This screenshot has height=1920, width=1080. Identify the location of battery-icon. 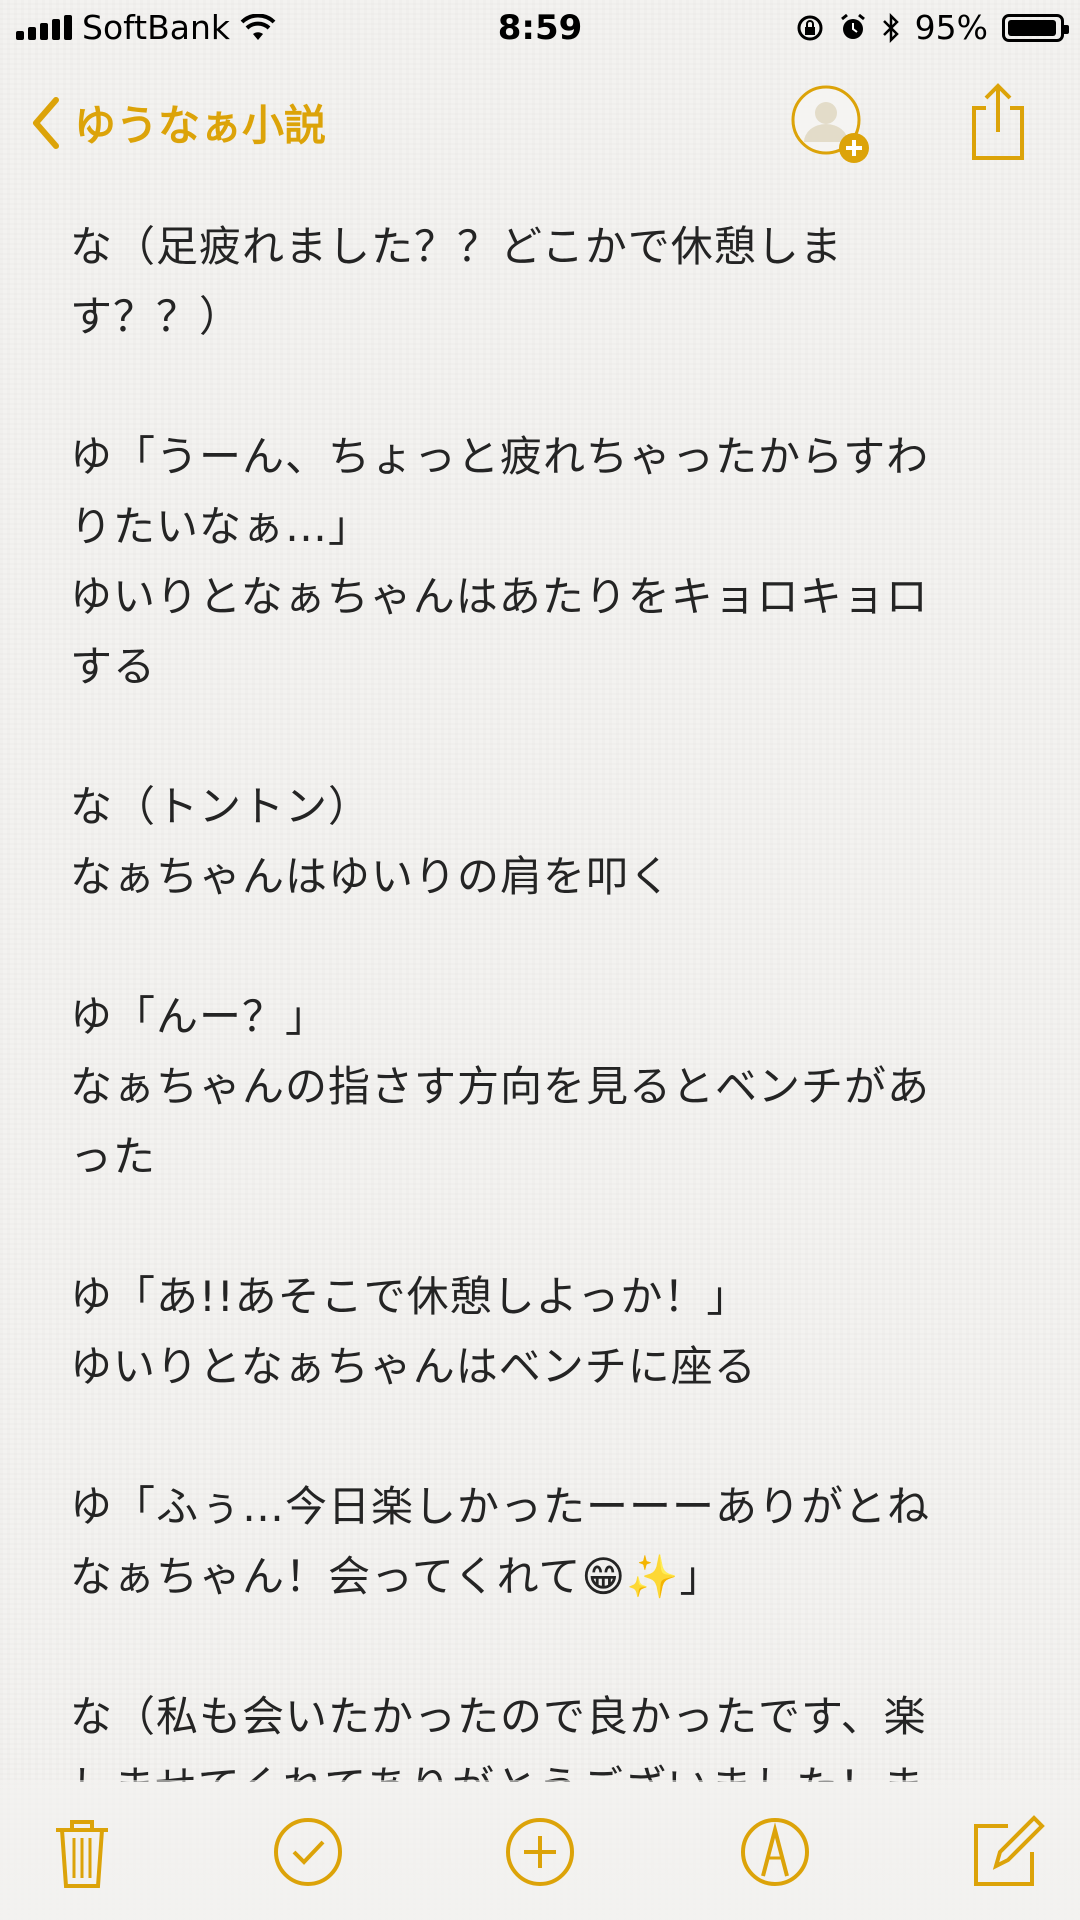
(1035, 27).